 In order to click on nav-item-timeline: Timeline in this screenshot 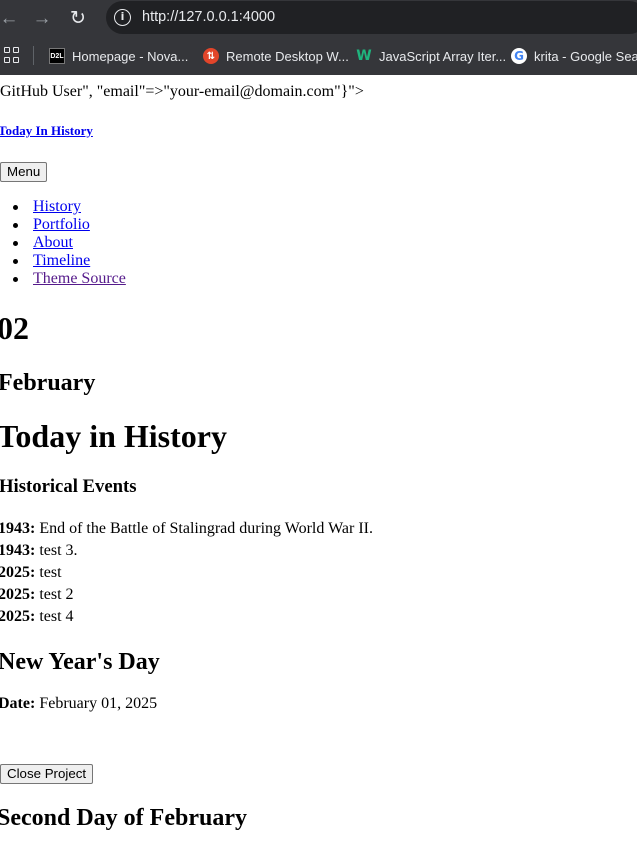, I will do `click(63, 261)`.